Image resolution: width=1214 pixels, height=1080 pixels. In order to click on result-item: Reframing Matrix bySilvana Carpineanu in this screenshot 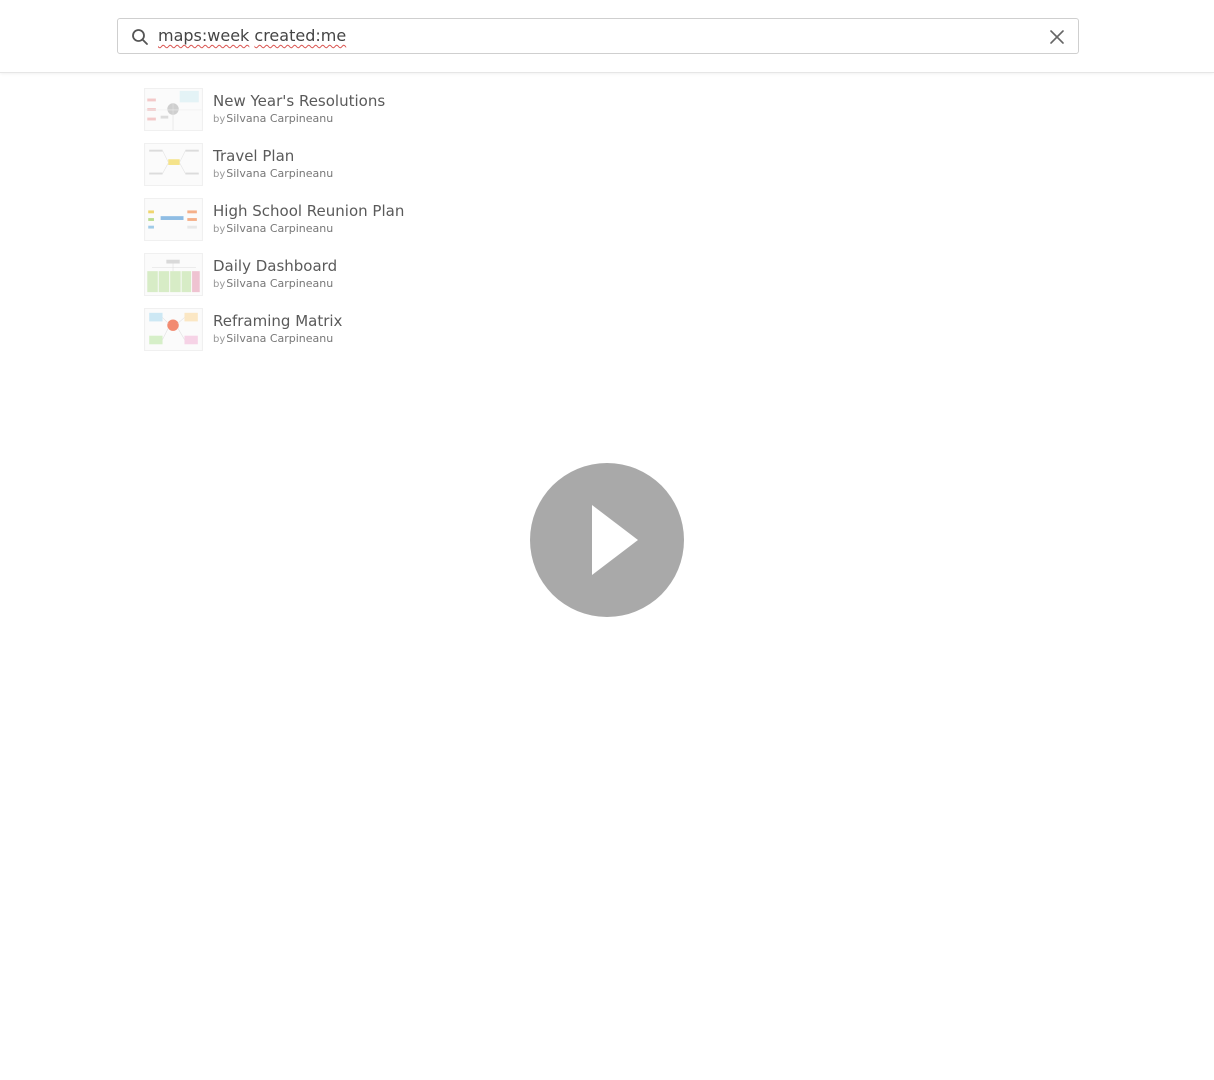, I will do `click(679, 333)`.